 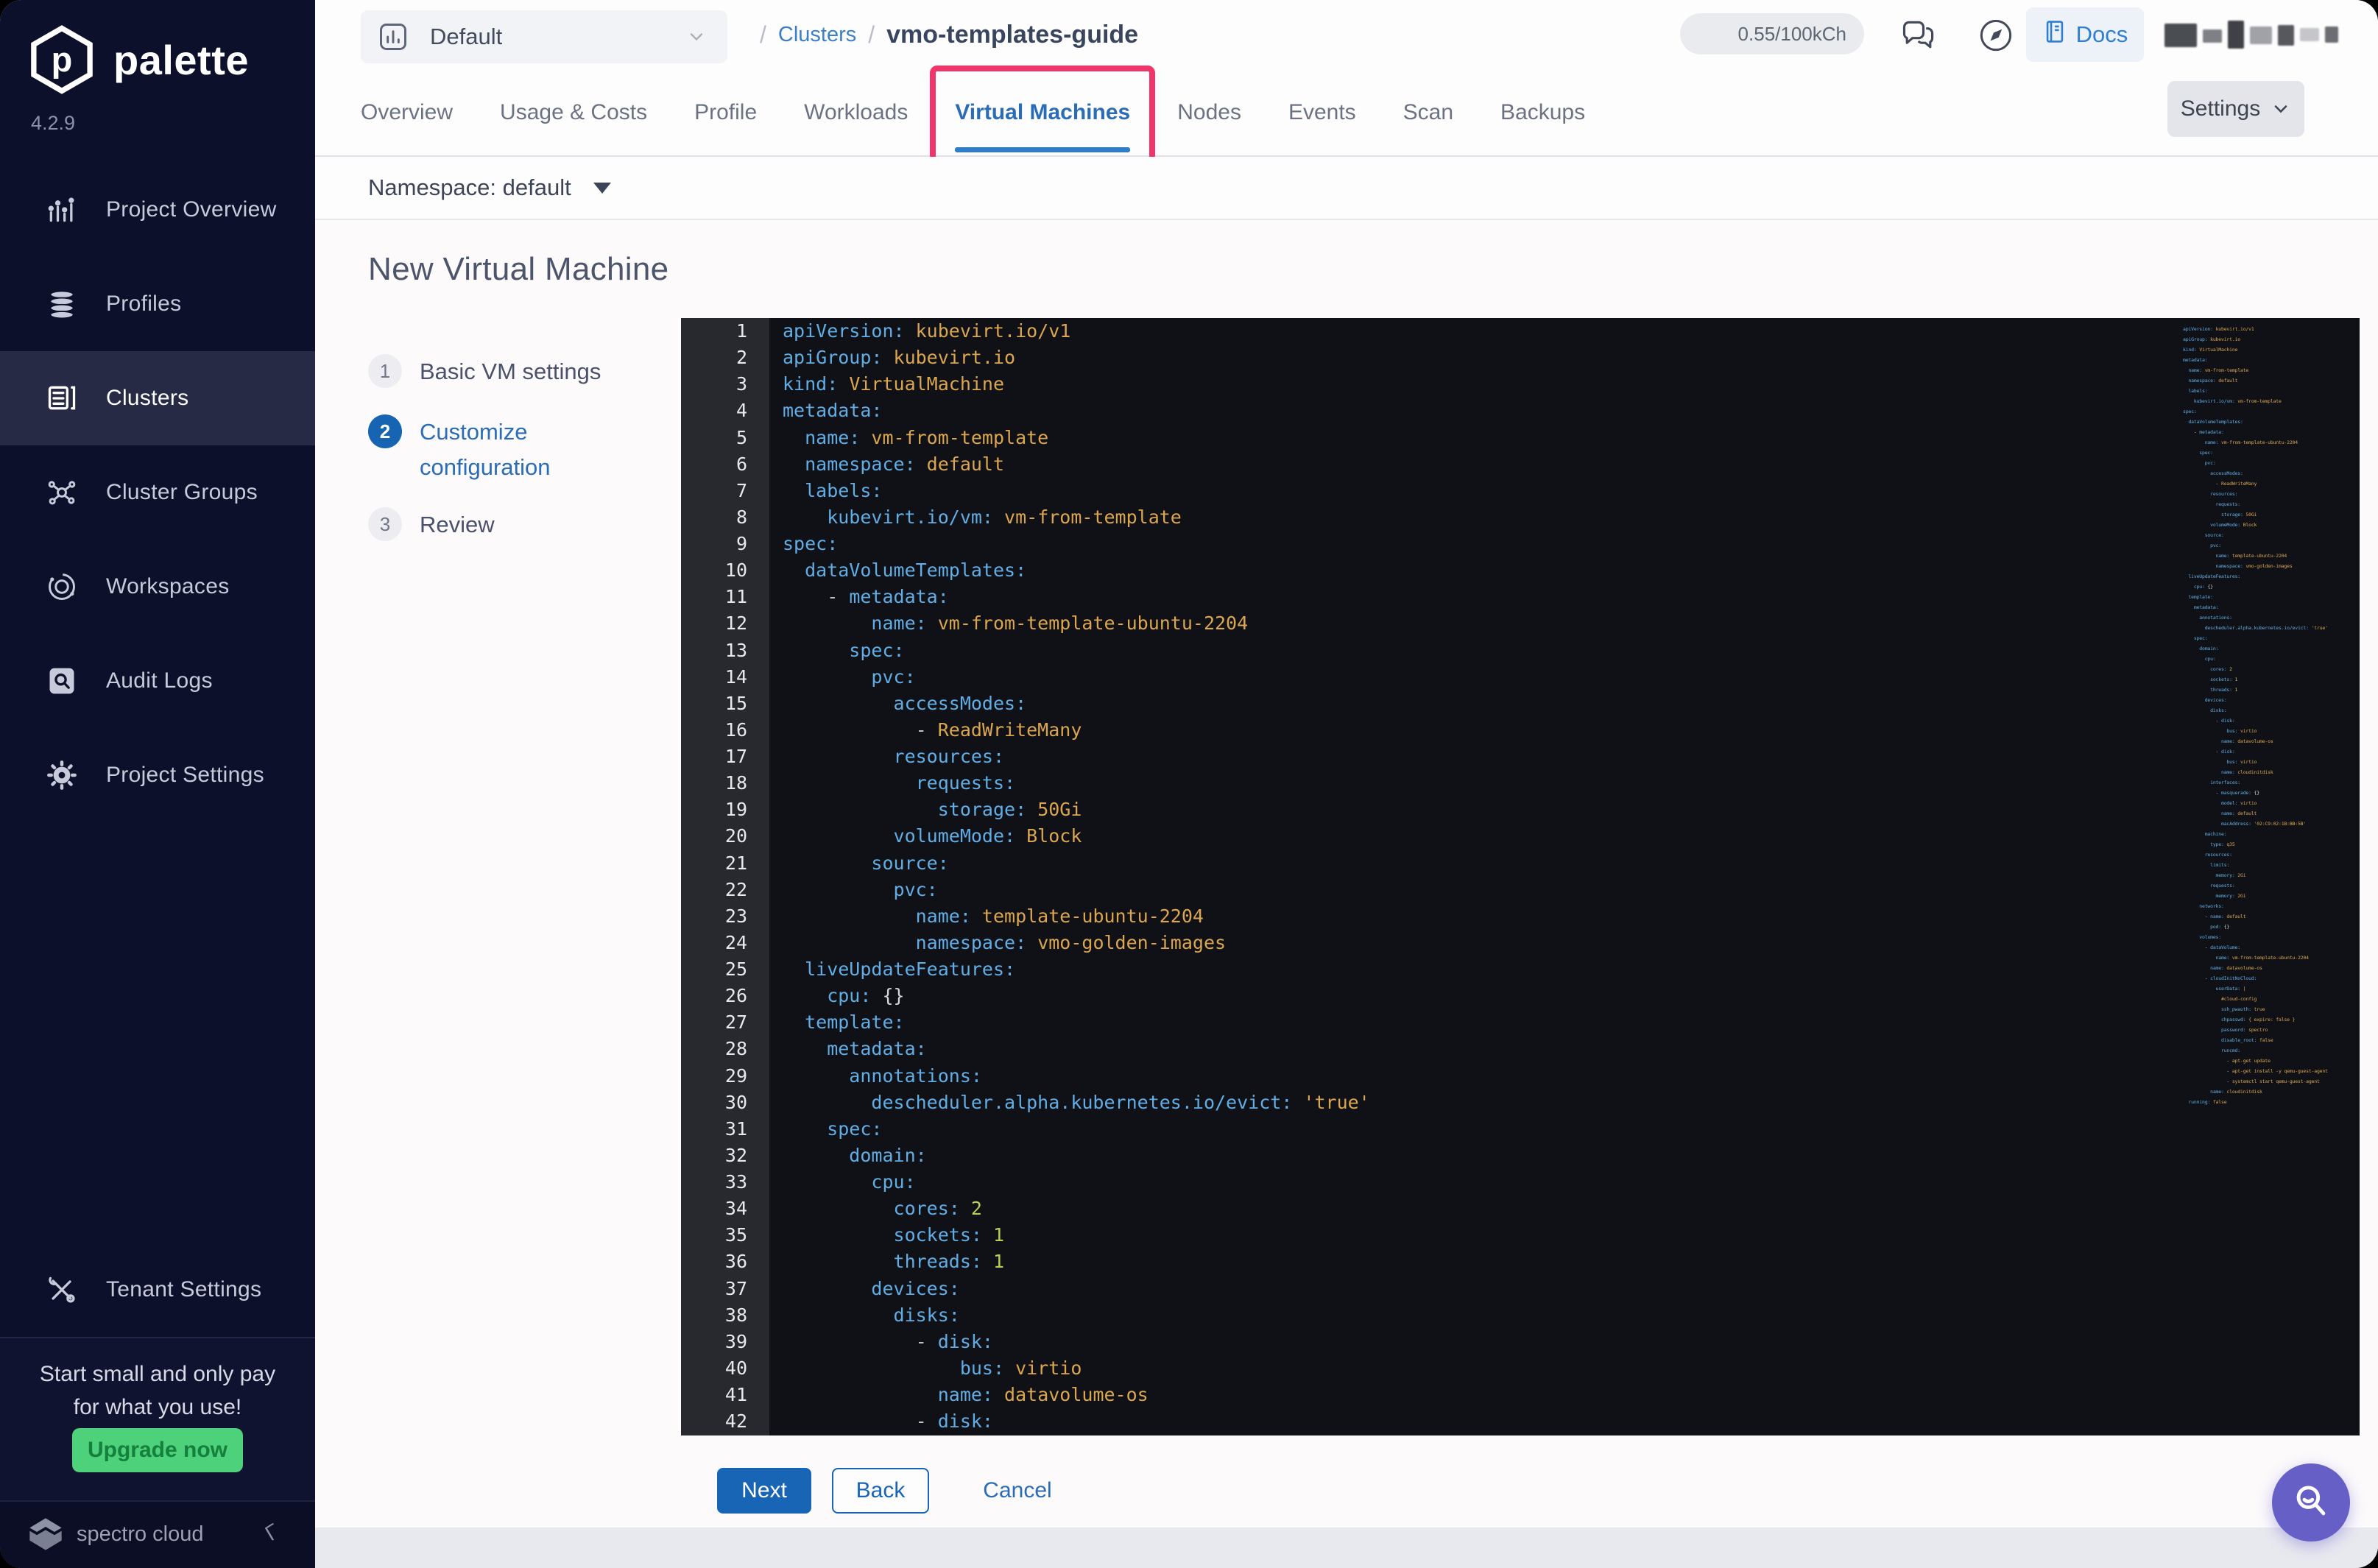 What do you see at coordinates (157, 1290) in the screenshot?
I see `sidebar-item-tenant-settings: Tenant Settings` at bounding box center [157, 1290].